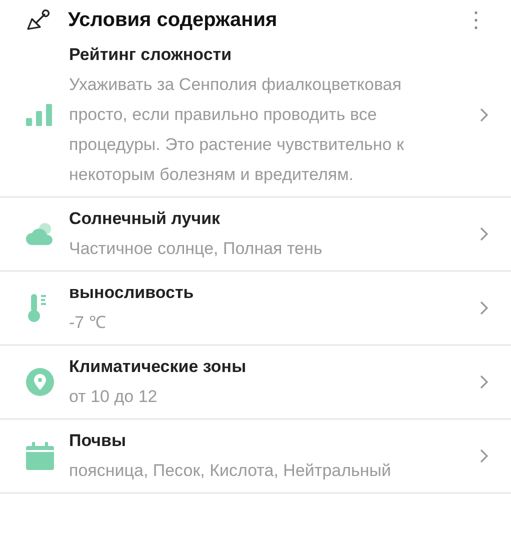 The height and width of the screenshot is (540, 511). Describe the element at coordinates (230, 471) in the screenshot. I see `row-description: поясница, Песок, Кислота, Нейтральный` at that location.